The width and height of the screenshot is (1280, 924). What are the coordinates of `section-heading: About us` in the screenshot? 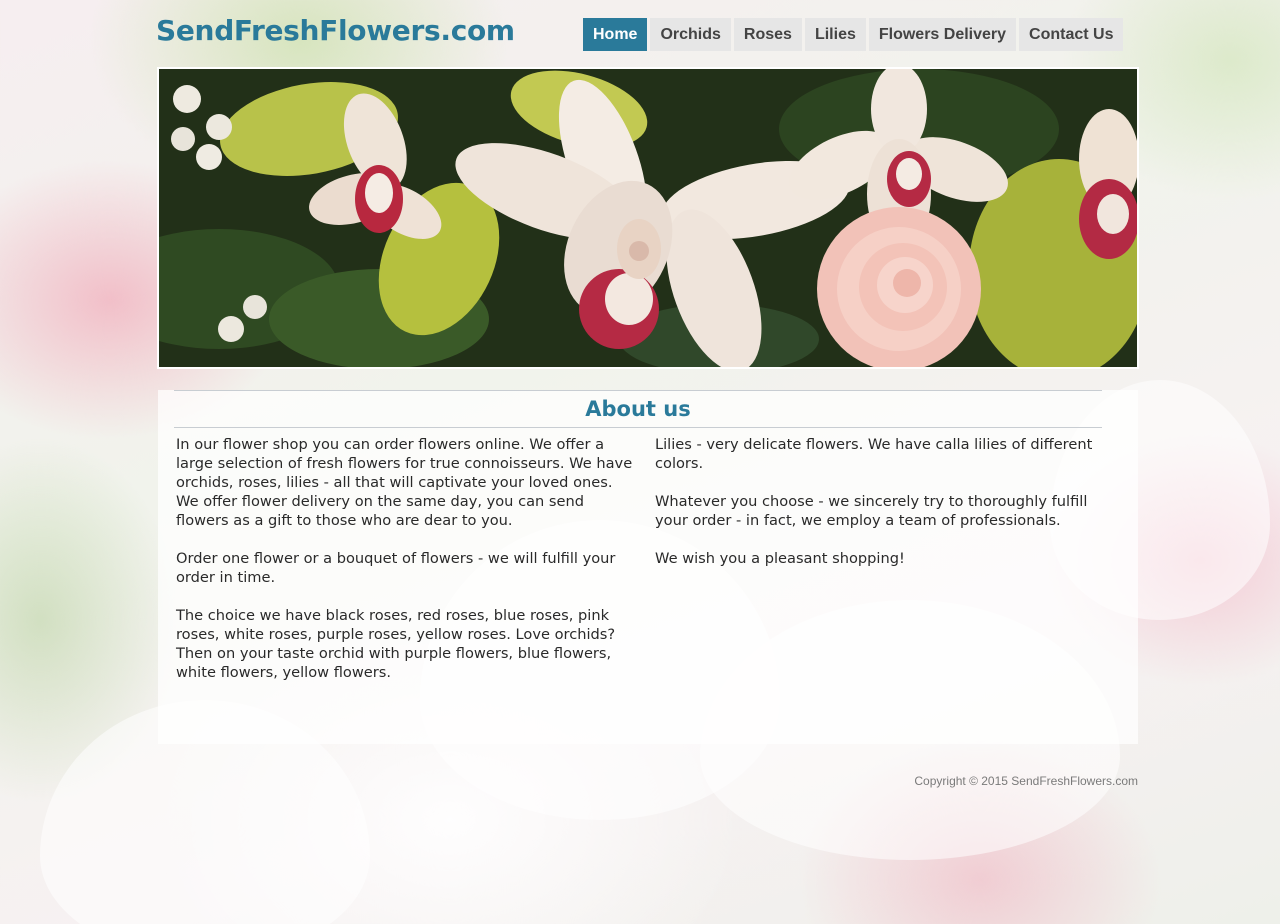 It's located at (638, 409).